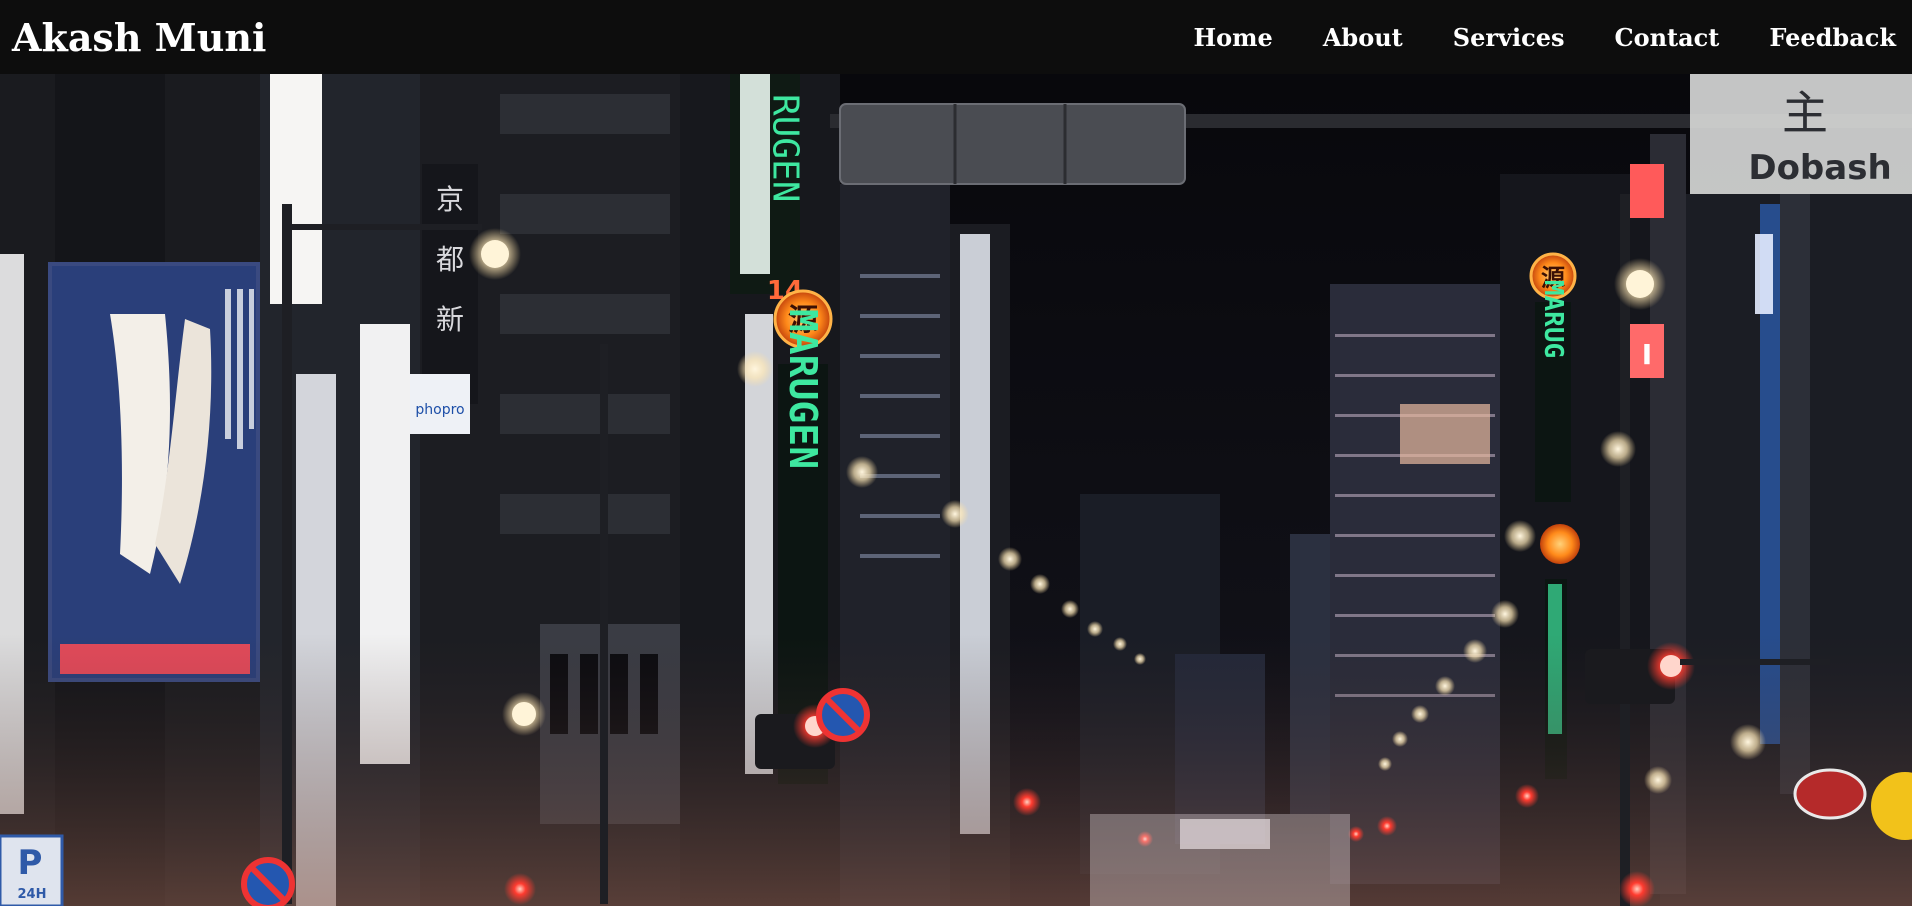 The width and height of the screenshot is (1912, 906). What do you see at coordinates (450, 259) in the screenshot?
I see `svg-text: 都` at bounding box center [450, 259].